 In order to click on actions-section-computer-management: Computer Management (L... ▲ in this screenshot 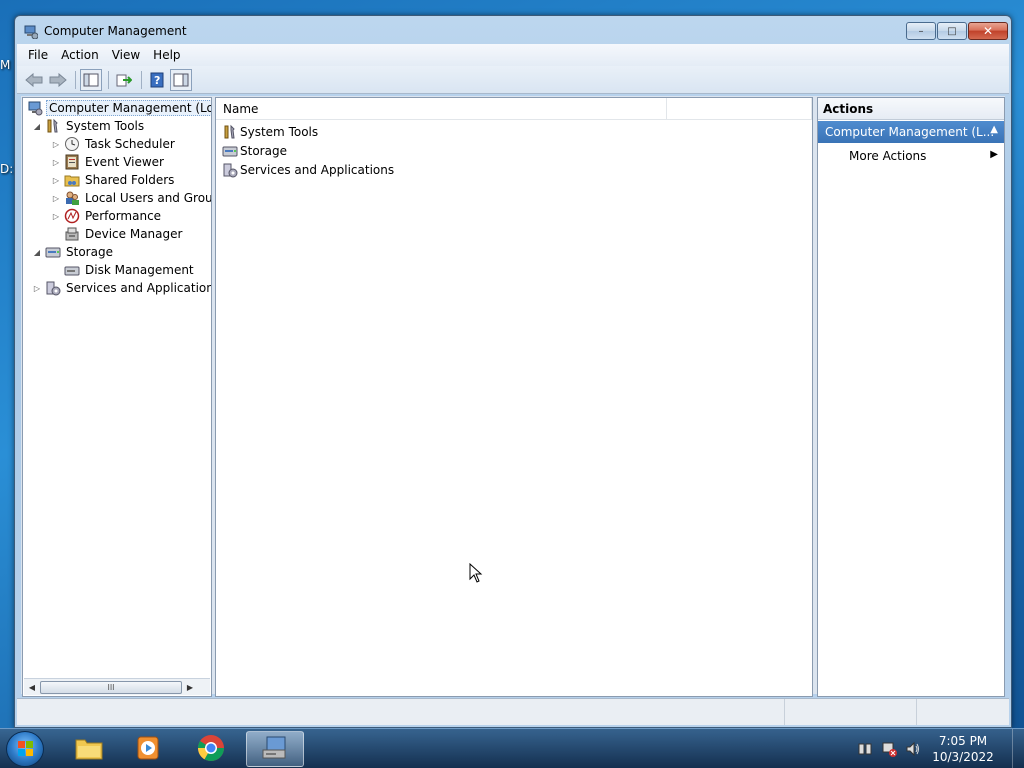, I will do `click(911, 132)`.